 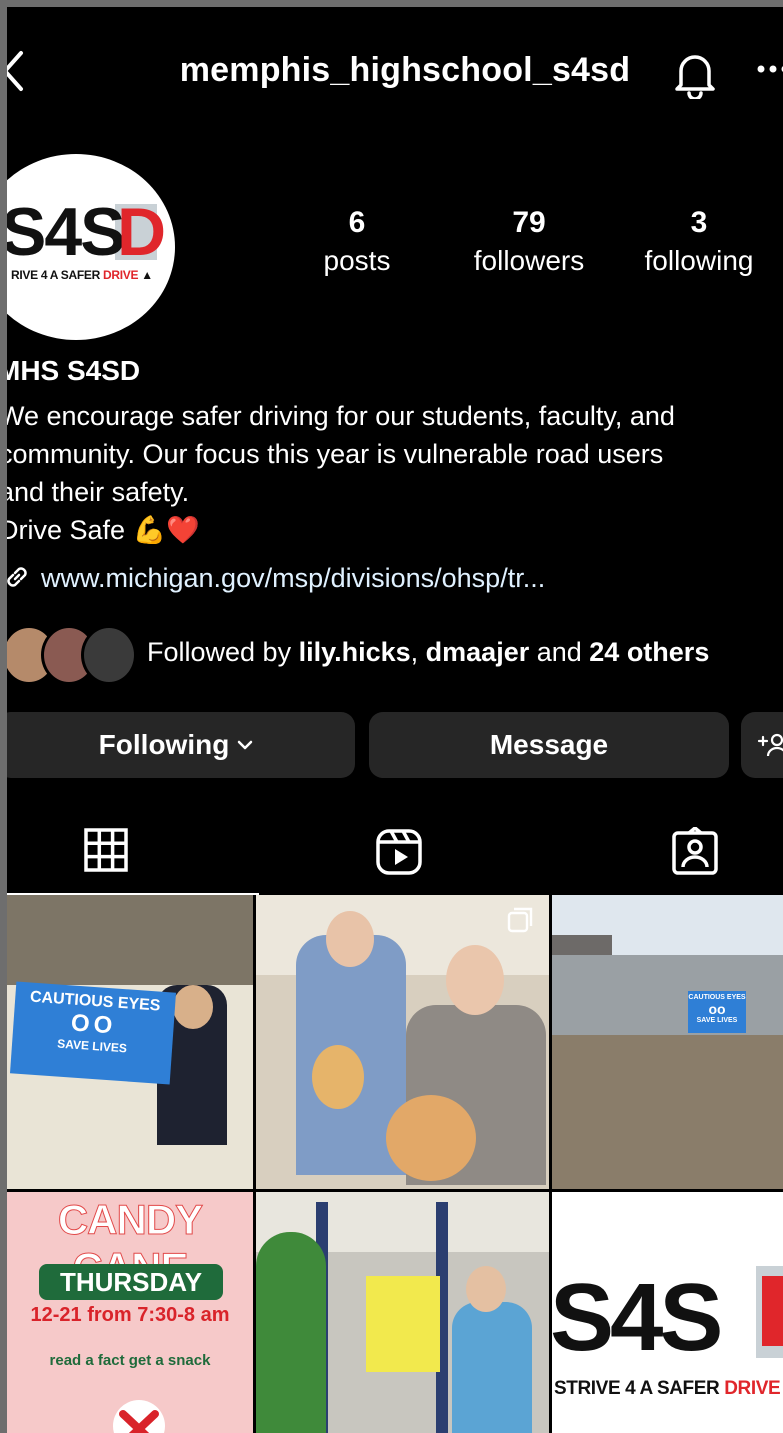 I want to click on profile-avatar: S4S D RIVE 4 A SAFER DRIVE ▲, so click(x=91, y=247).